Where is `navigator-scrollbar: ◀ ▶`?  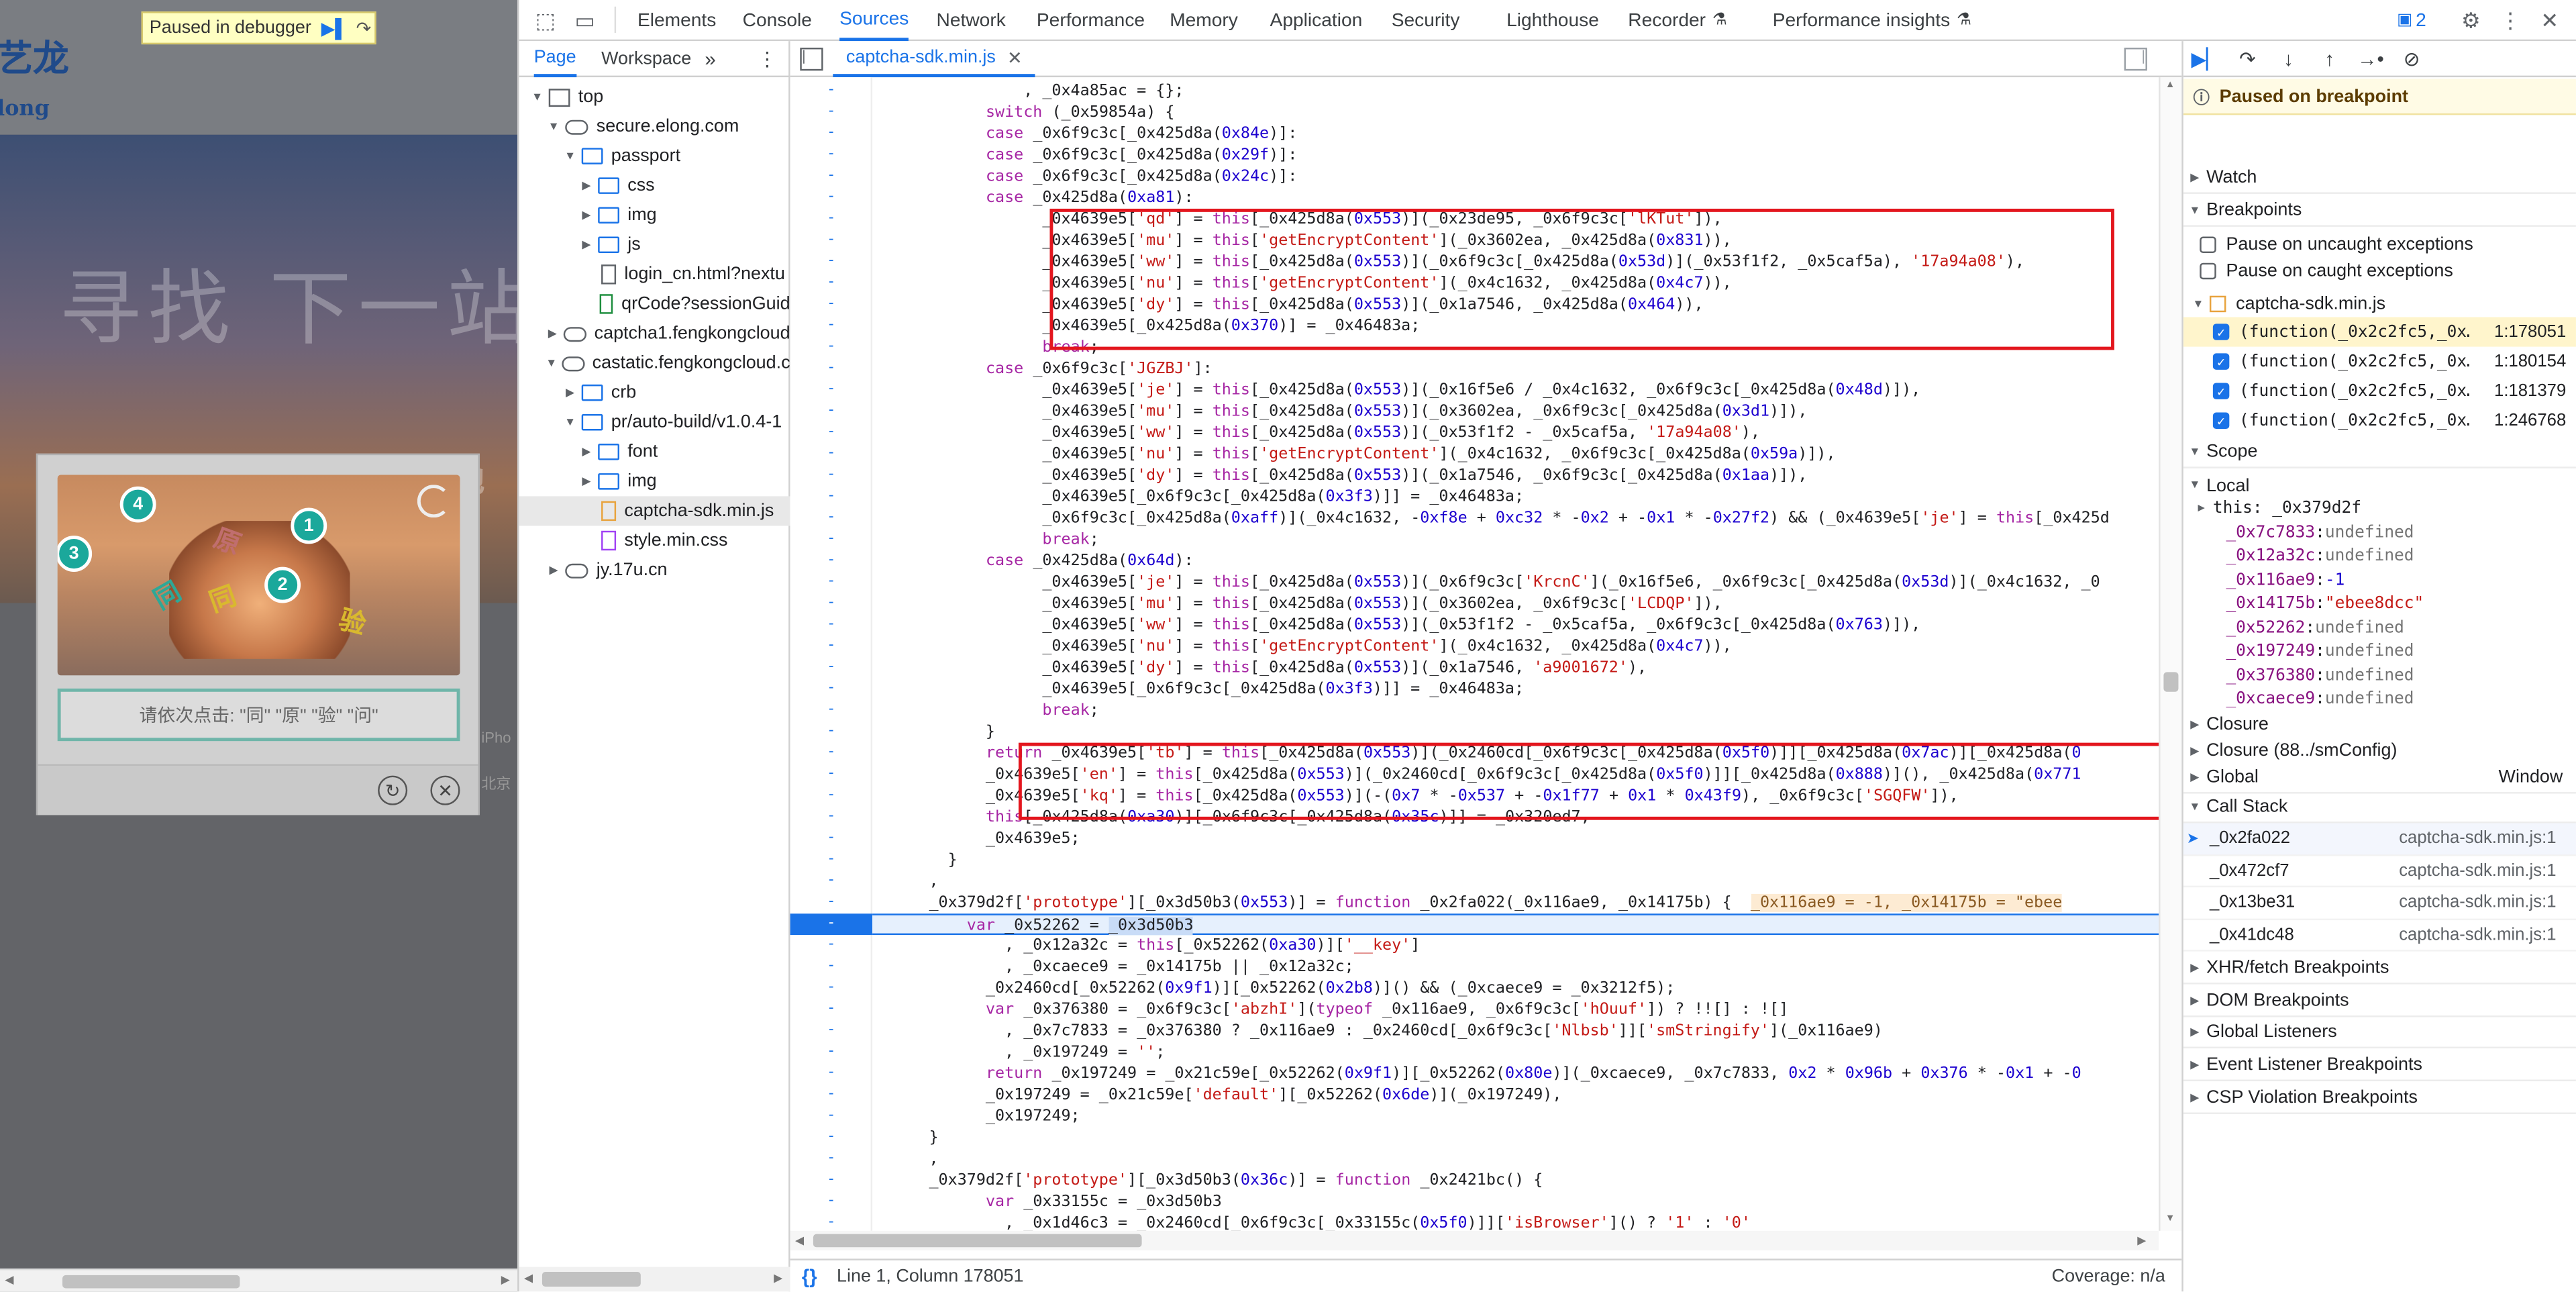 navigator-scrollbar: ◀ ▶ is located at coordinates (654, 1279).